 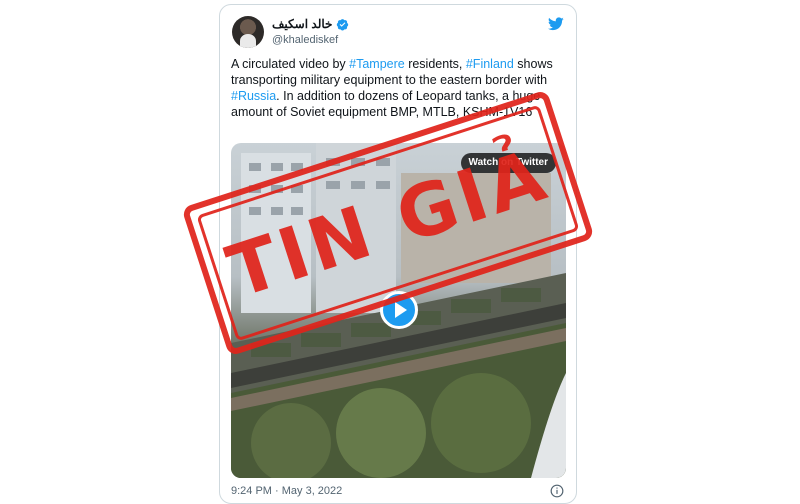 I want to click on hashtag-link-russia: #Russia, so click(x=253, y=96).